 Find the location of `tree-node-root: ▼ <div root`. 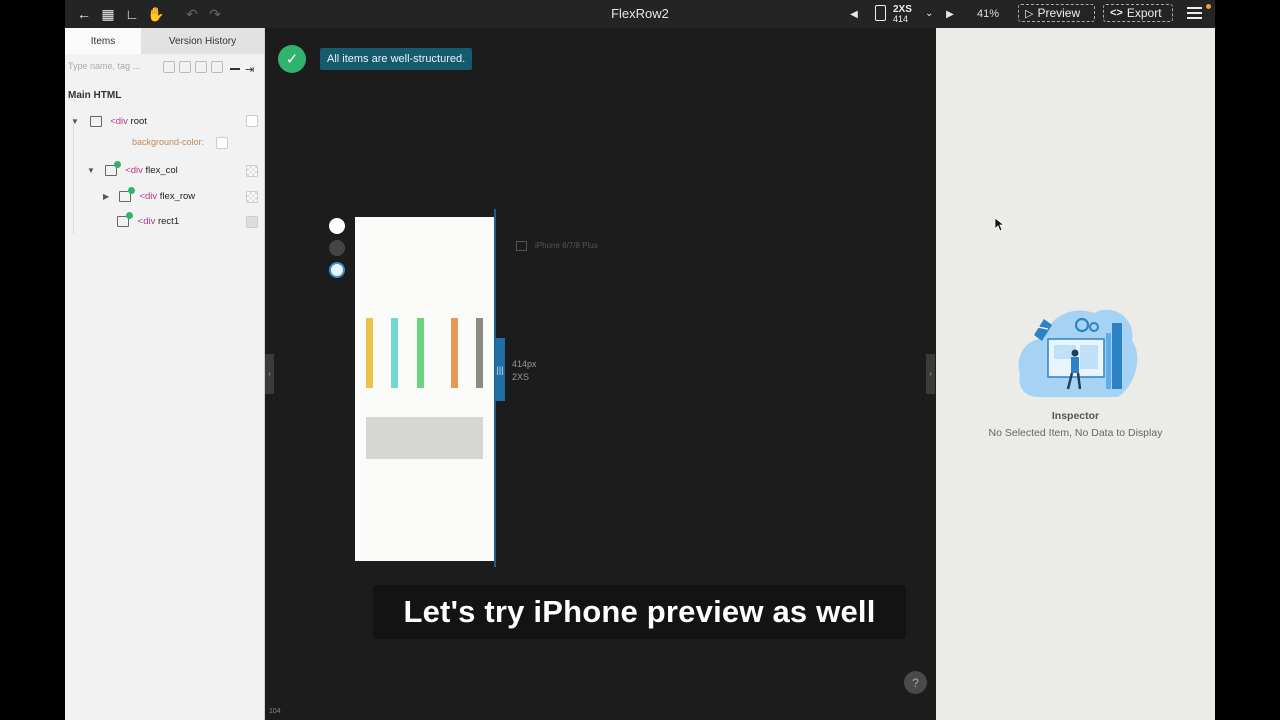

tree-node-root: ▼ <div root is located at coordinates (109, 121).